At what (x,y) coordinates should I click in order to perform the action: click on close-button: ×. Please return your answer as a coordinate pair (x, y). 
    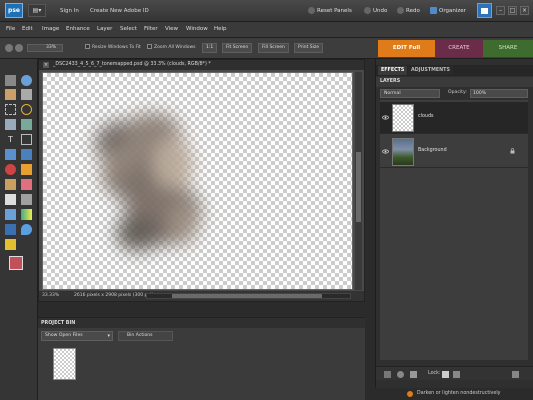
    Looking at the image, I should click on (524, 10).